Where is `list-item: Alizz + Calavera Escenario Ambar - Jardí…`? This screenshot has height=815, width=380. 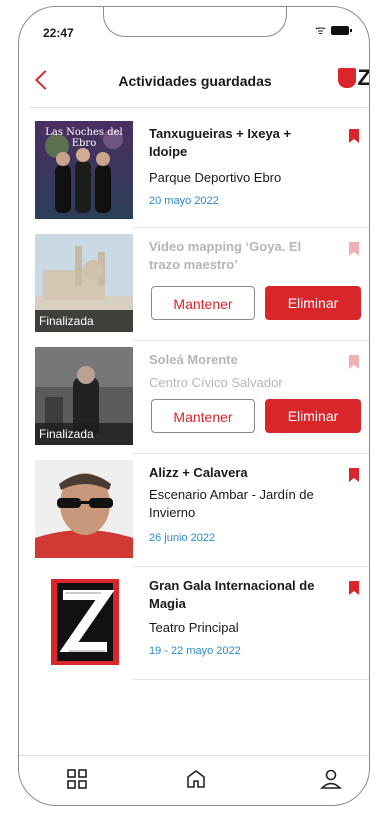
list-item: Alizz + Calavera Escenario Ambar - Jardí… is located at coordinates (194, 512).